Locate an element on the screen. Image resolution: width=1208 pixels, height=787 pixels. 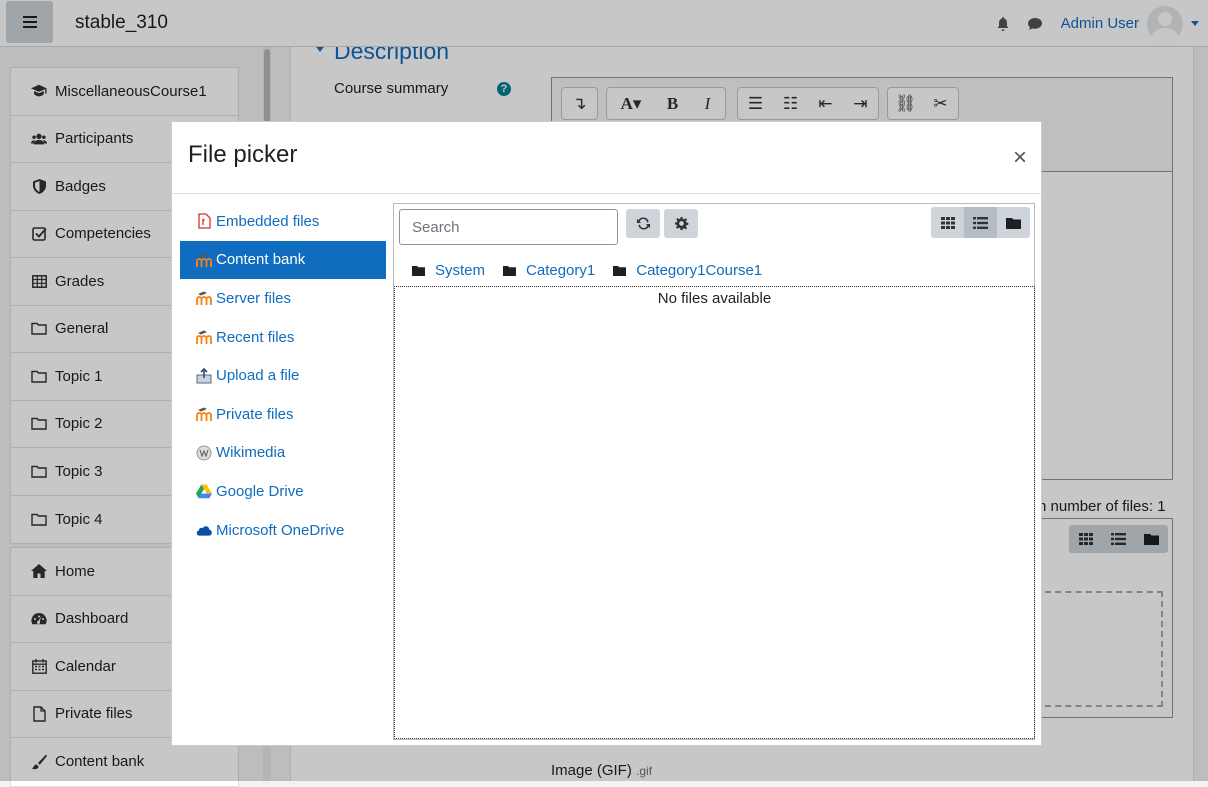
repository-google-drive: Google Drive is located at coordinates (283, 491).